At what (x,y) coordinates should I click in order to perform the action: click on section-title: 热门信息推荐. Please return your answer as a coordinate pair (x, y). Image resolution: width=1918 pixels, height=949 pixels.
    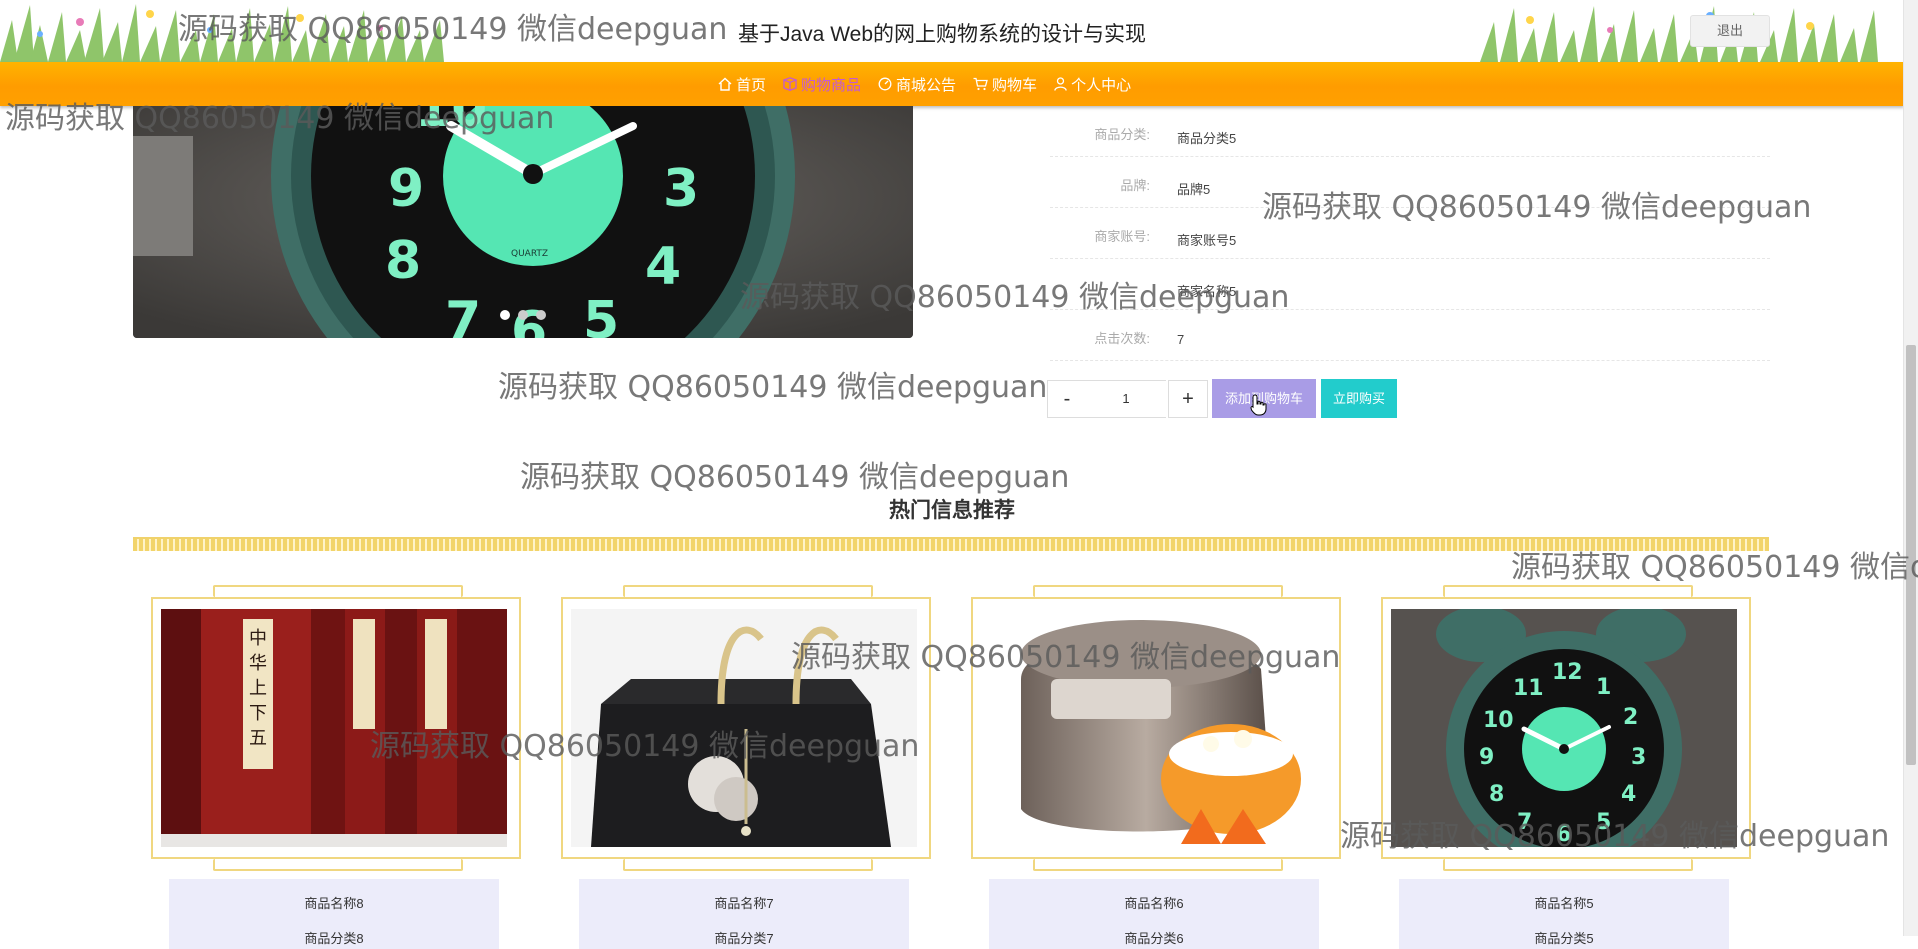
    Looking at the image, I should click on (952, 510).